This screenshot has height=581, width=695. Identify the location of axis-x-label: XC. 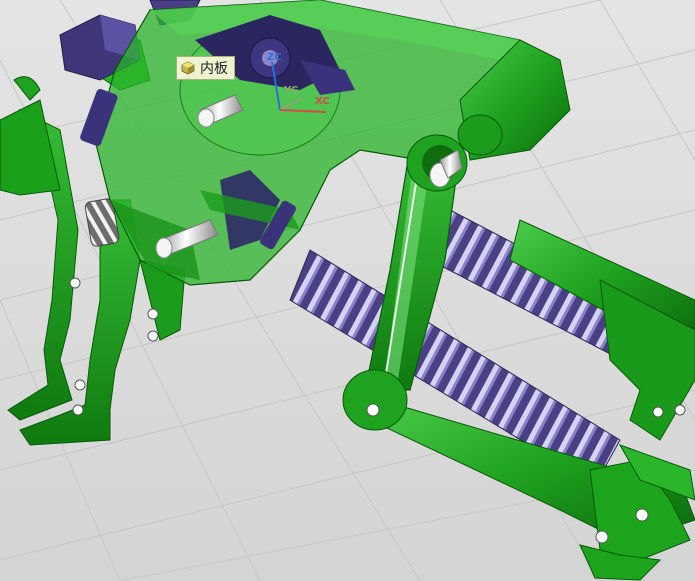
(322, 101).